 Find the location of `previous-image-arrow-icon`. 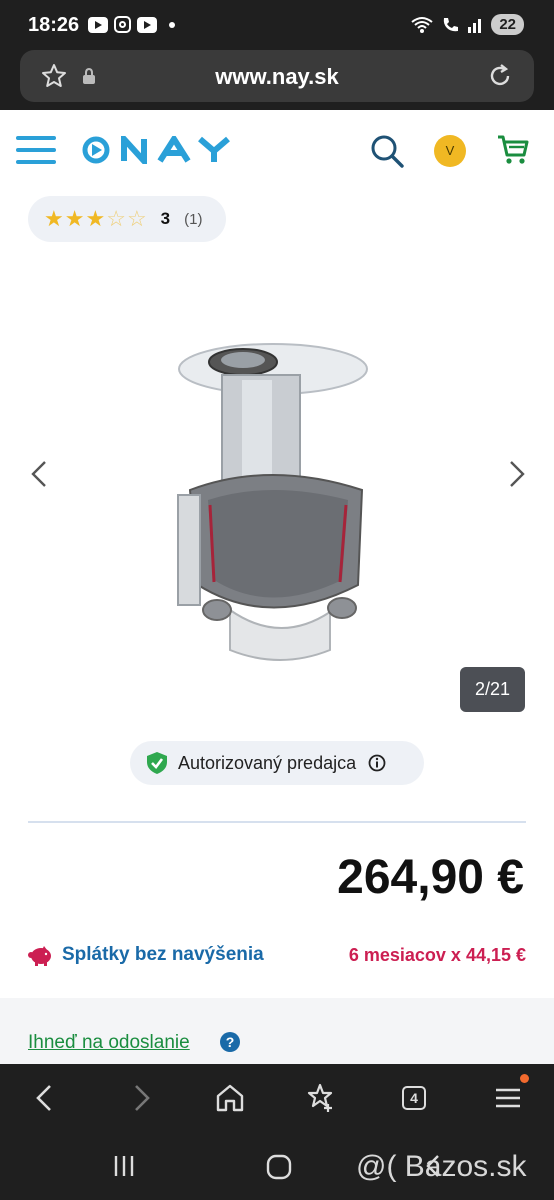

previous-image-arrow-icon is located at coordinates (39, 474).